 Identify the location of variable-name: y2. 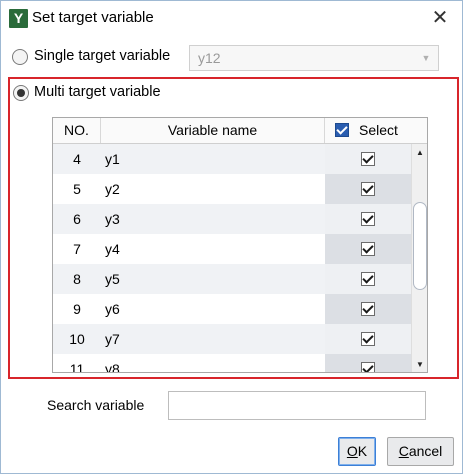
(112, 189).